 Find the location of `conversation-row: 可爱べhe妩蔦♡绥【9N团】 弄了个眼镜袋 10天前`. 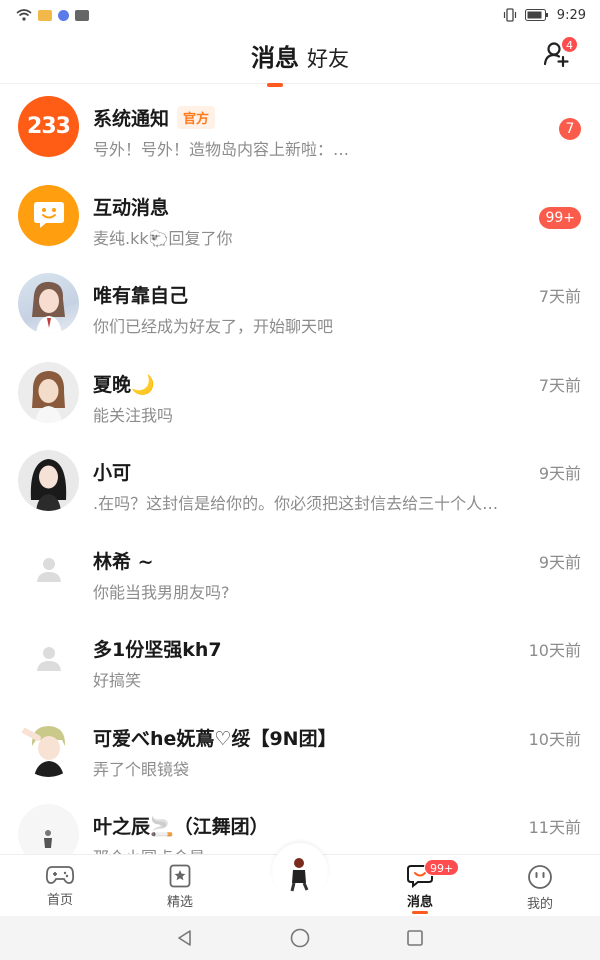

conversation-row: 可爱べhe妩蔦♡绥【9N团】 弄了个眼镜袋 10天前 is located at coordinates (300, 748).